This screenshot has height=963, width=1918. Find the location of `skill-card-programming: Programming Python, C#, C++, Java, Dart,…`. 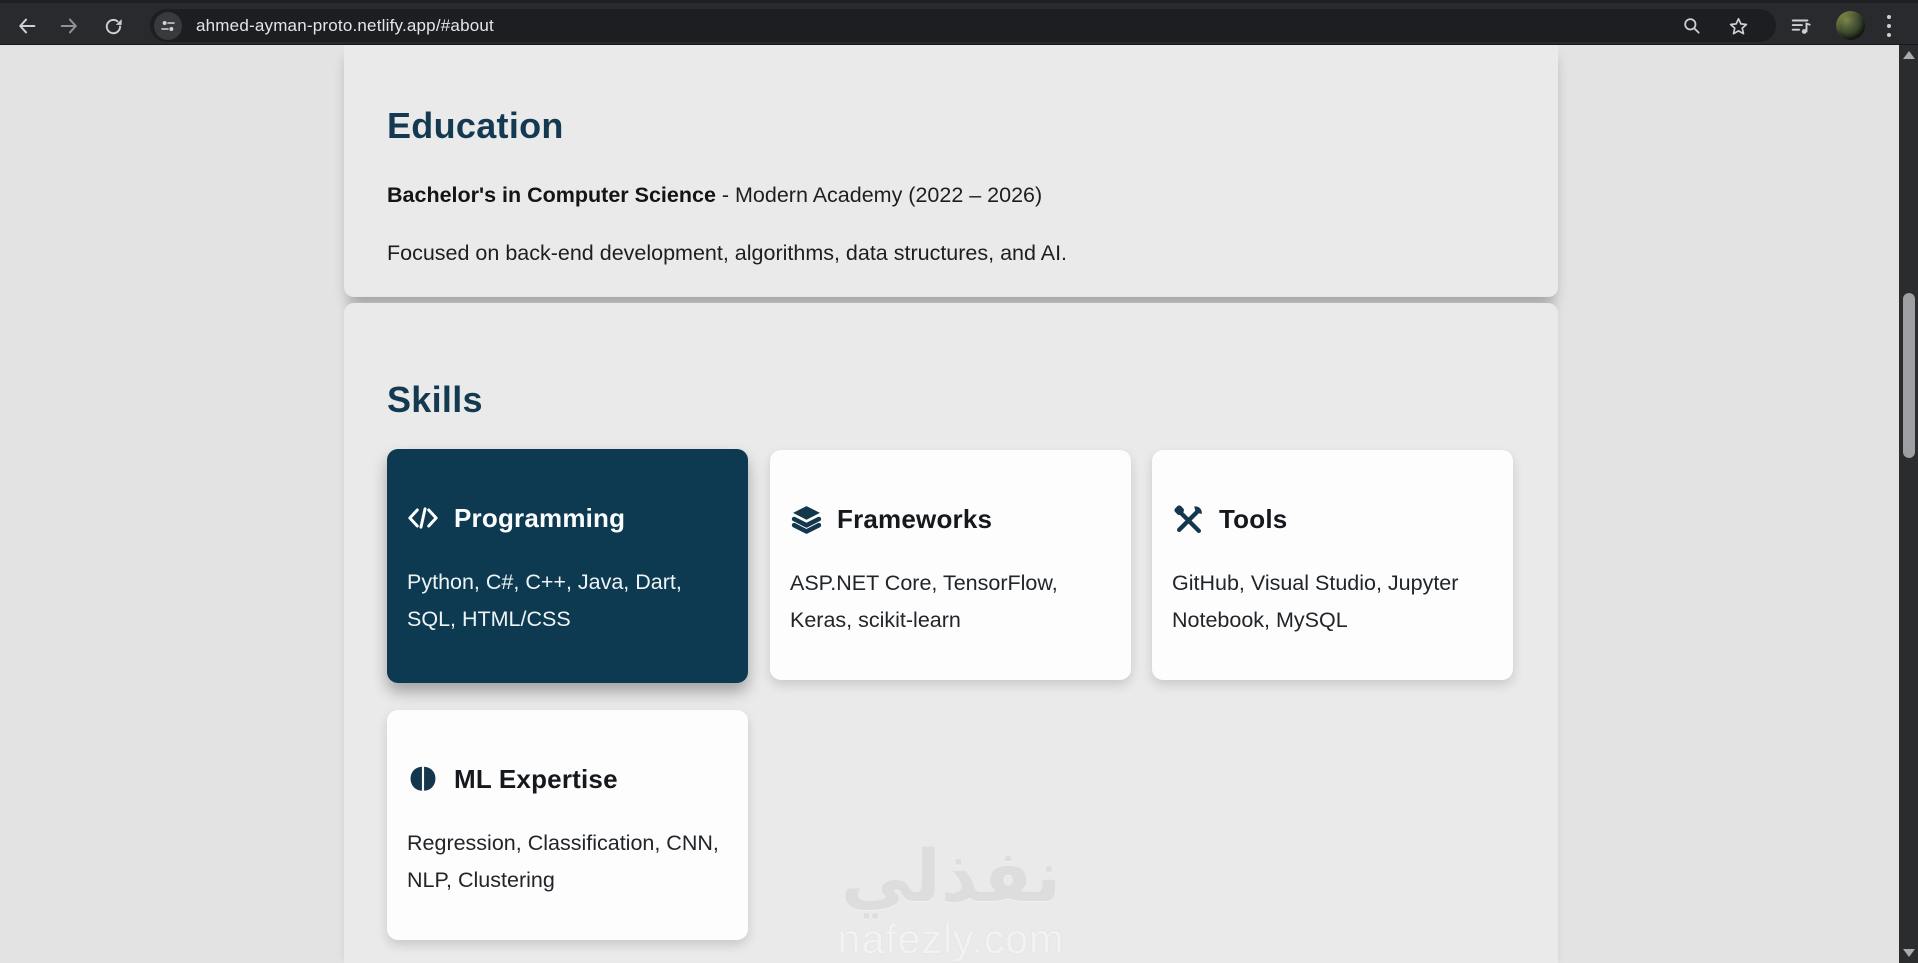

skill-card-programming: Programming Python, C#, C++, Java, Dart,… is located at coordinates (567, 566).